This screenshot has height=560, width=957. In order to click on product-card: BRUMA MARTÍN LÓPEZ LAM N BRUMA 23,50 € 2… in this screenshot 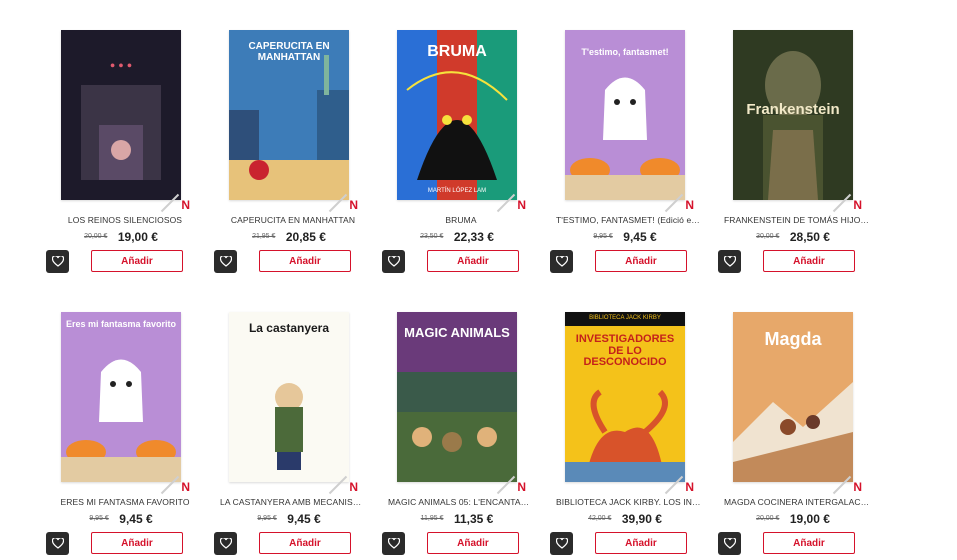, I will do `click(457, 143)`.